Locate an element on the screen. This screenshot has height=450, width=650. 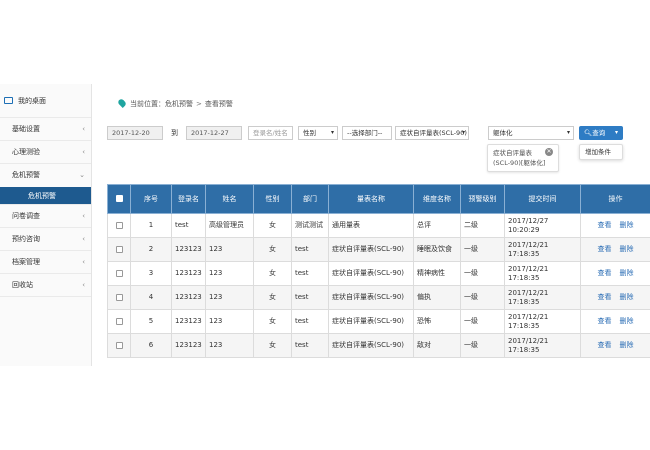
scale-select: 症状自评量表(SCL-90) ▾ is located at coordinates (432, 133).